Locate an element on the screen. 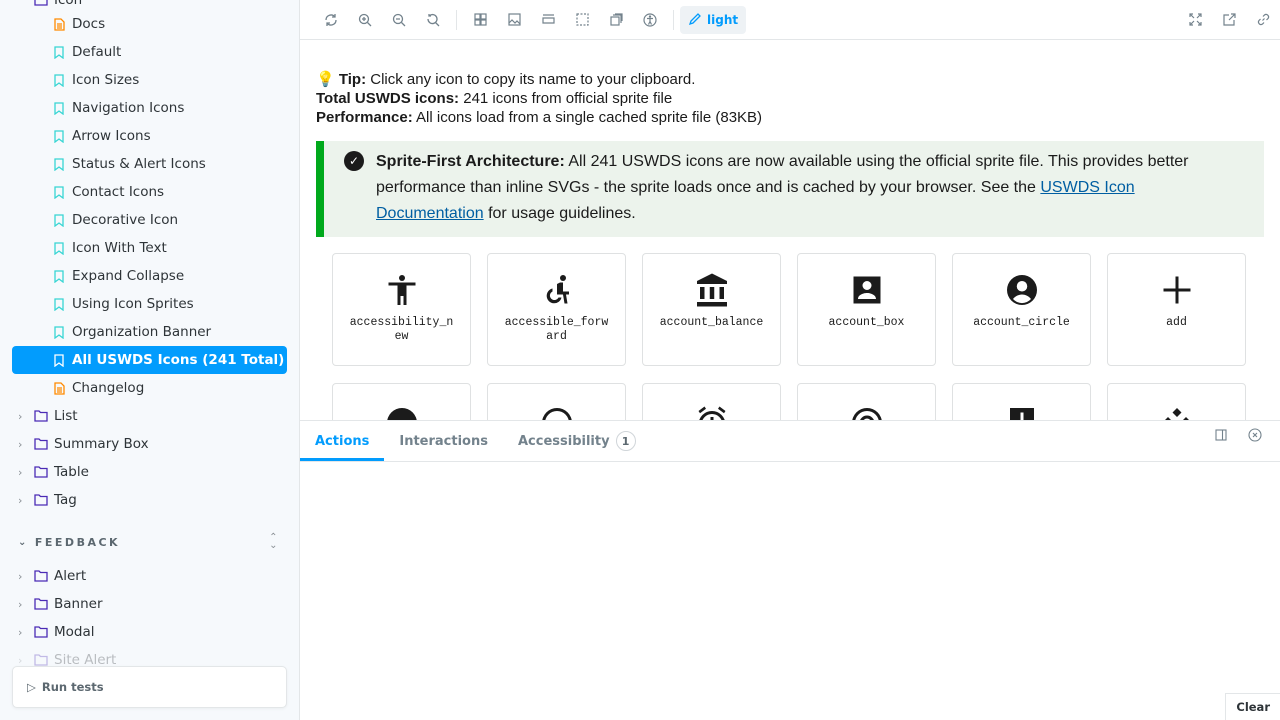 This screenshot has height=720, width=1280. run-tests-label: Run tests is located at coordinates (72, 687).